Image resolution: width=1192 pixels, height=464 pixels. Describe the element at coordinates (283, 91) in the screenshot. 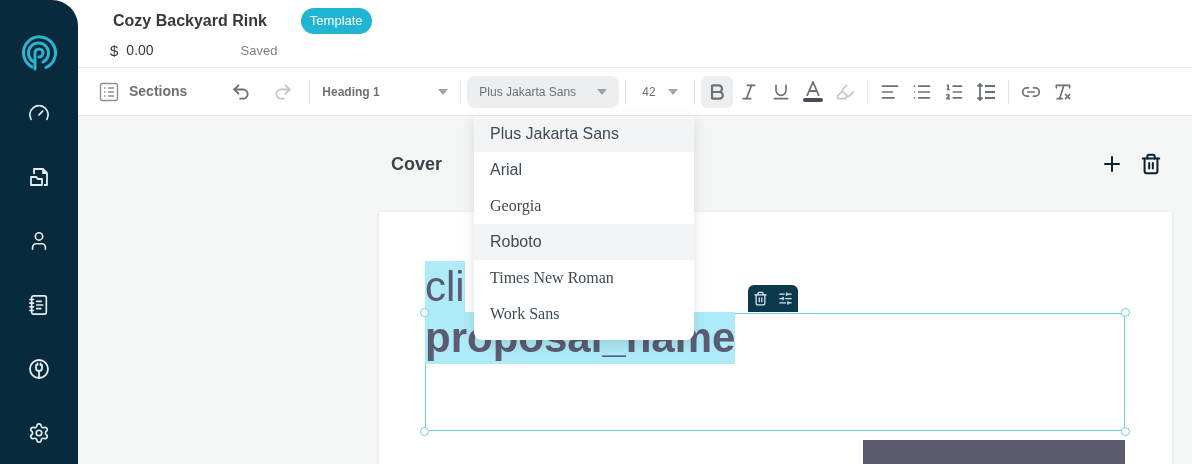

I see `redo-icon` at that location.